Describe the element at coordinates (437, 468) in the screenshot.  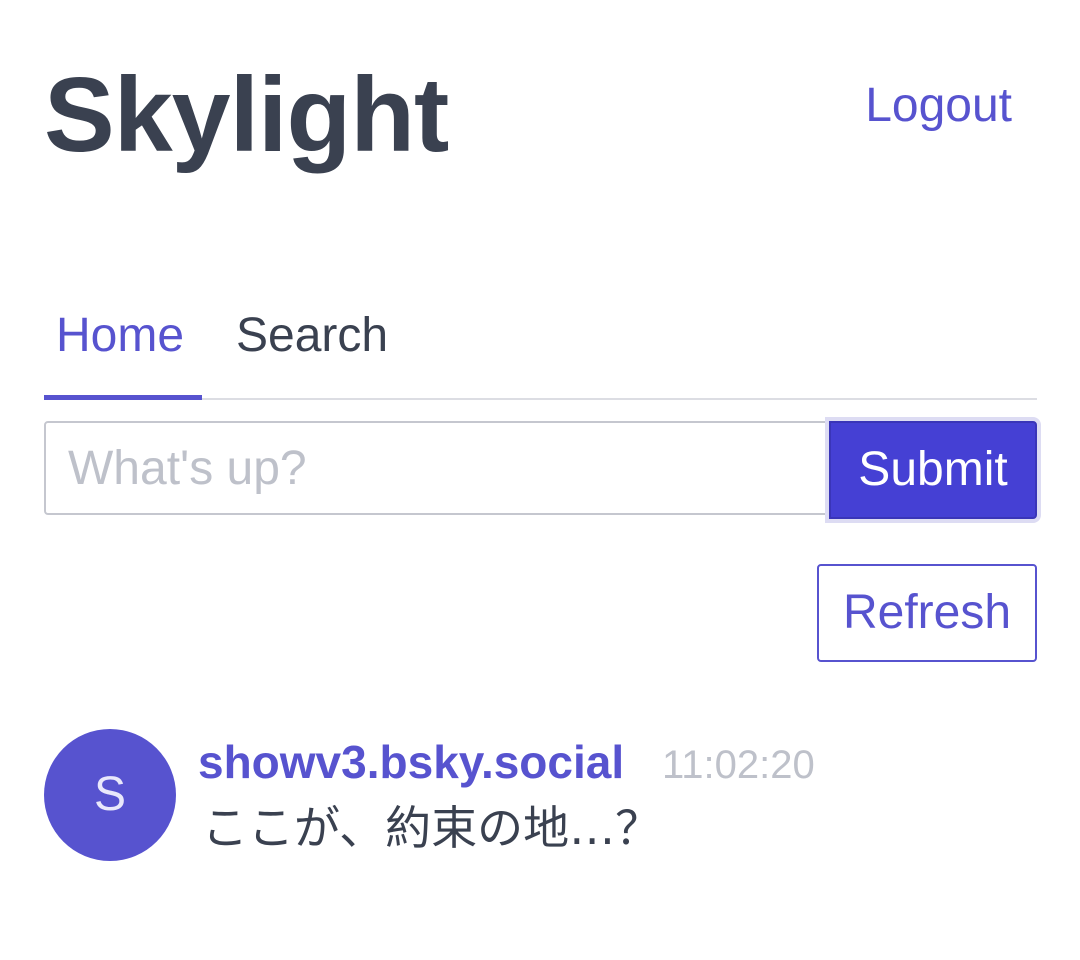
I see `post-input` at that location.